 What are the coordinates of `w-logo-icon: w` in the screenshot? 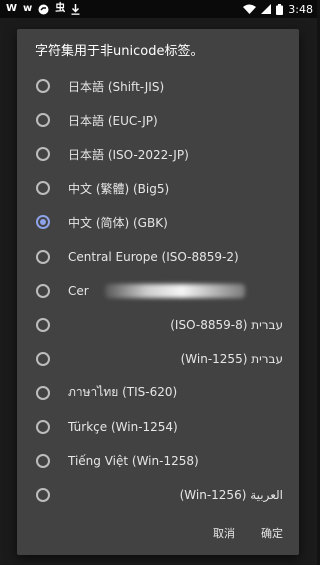 It's located at (28, 8).